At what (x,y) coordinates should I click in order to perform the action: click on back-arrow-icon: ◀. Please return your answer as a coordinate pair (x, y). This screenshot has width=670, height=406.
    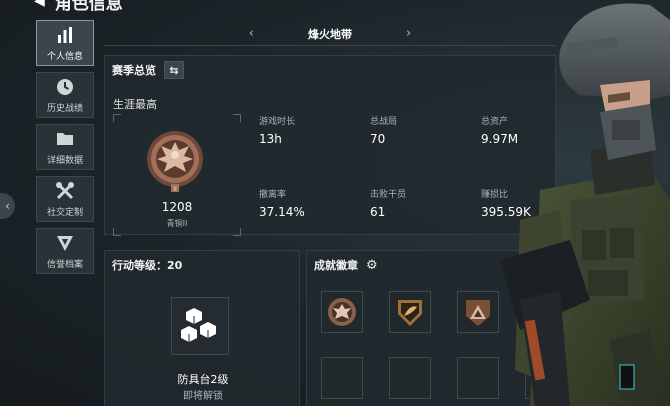
    Looking at the image, I should click on (39, 4).